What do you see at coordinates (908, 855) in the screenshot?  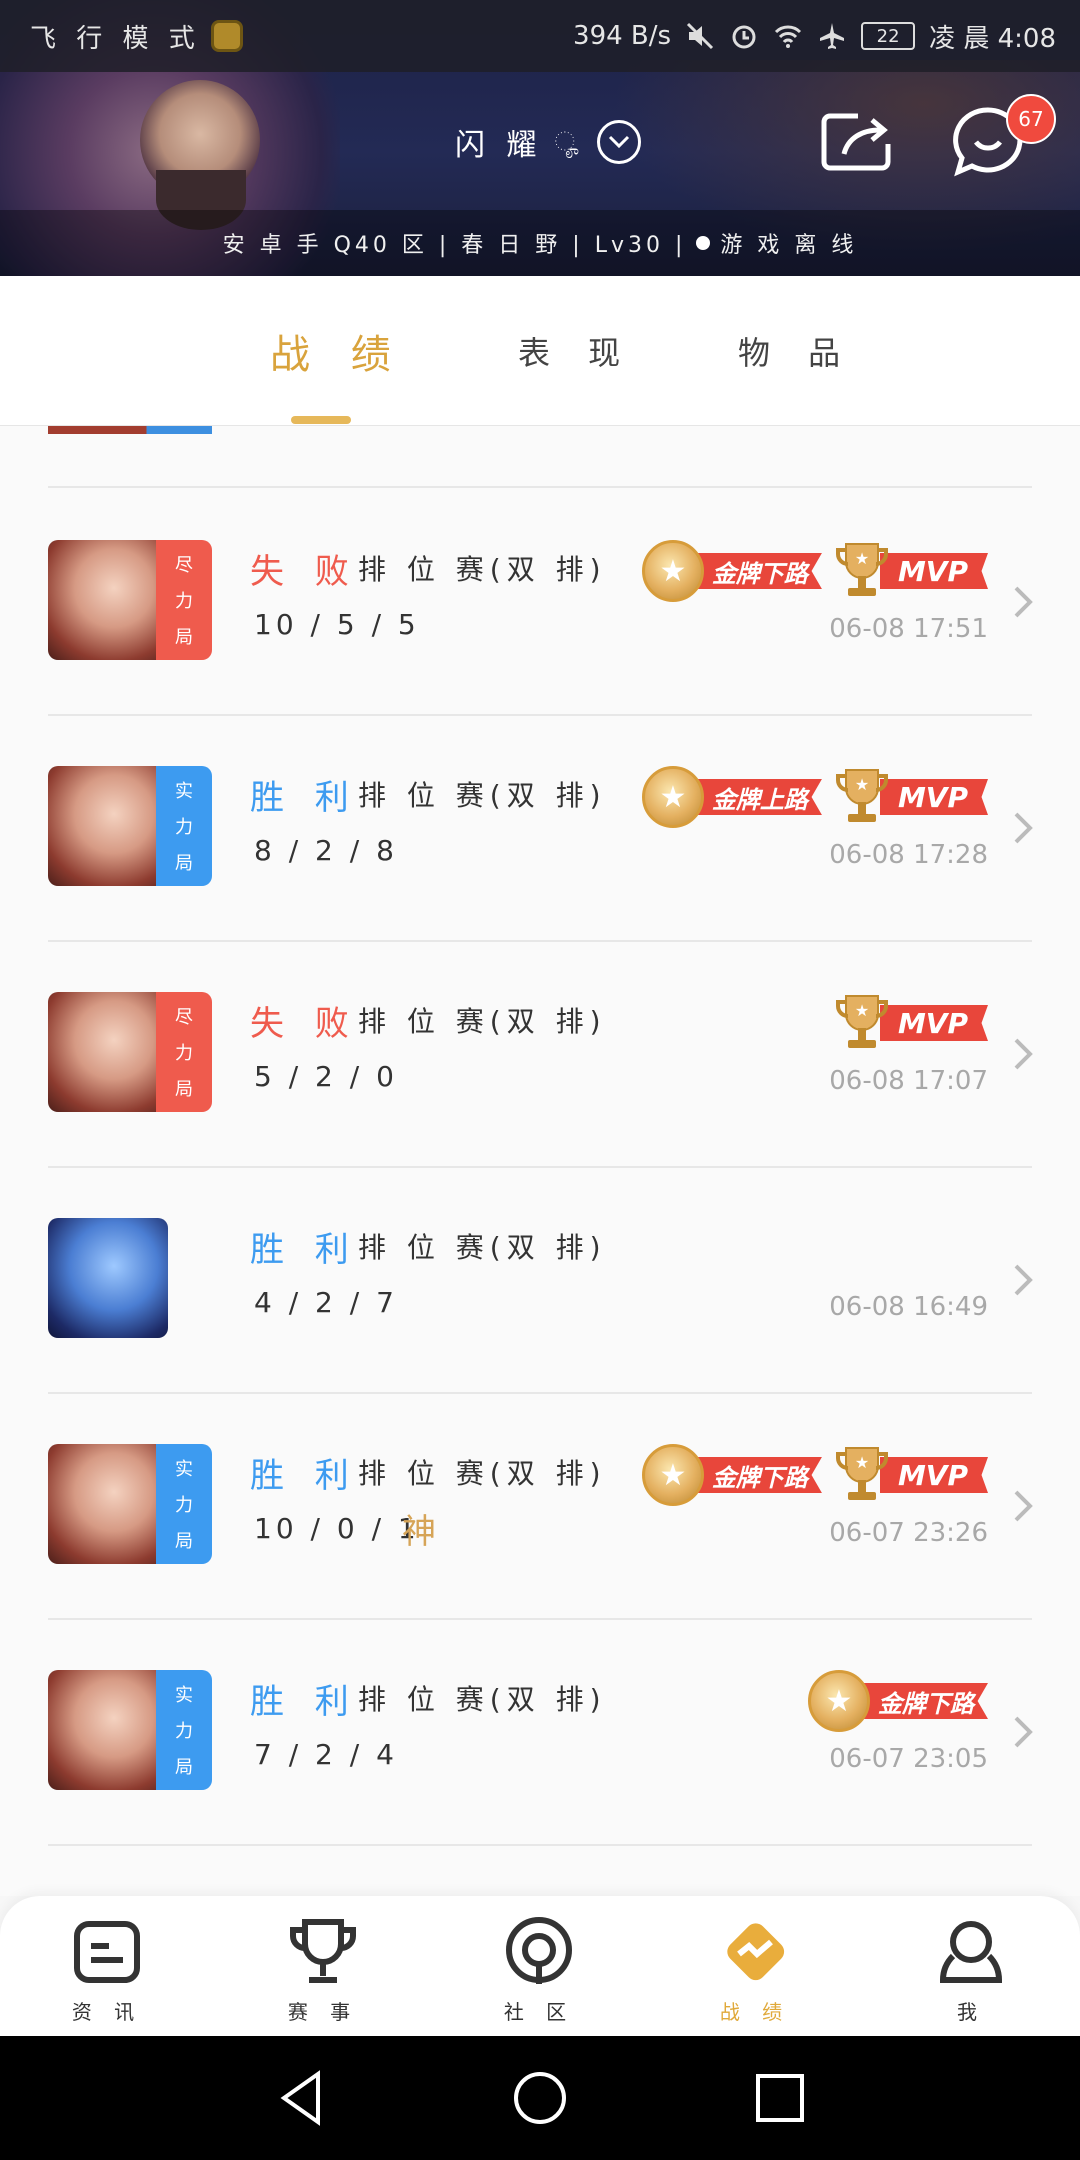 I see `match-time: 06-08 17:28` at bounding box center [908, 855].